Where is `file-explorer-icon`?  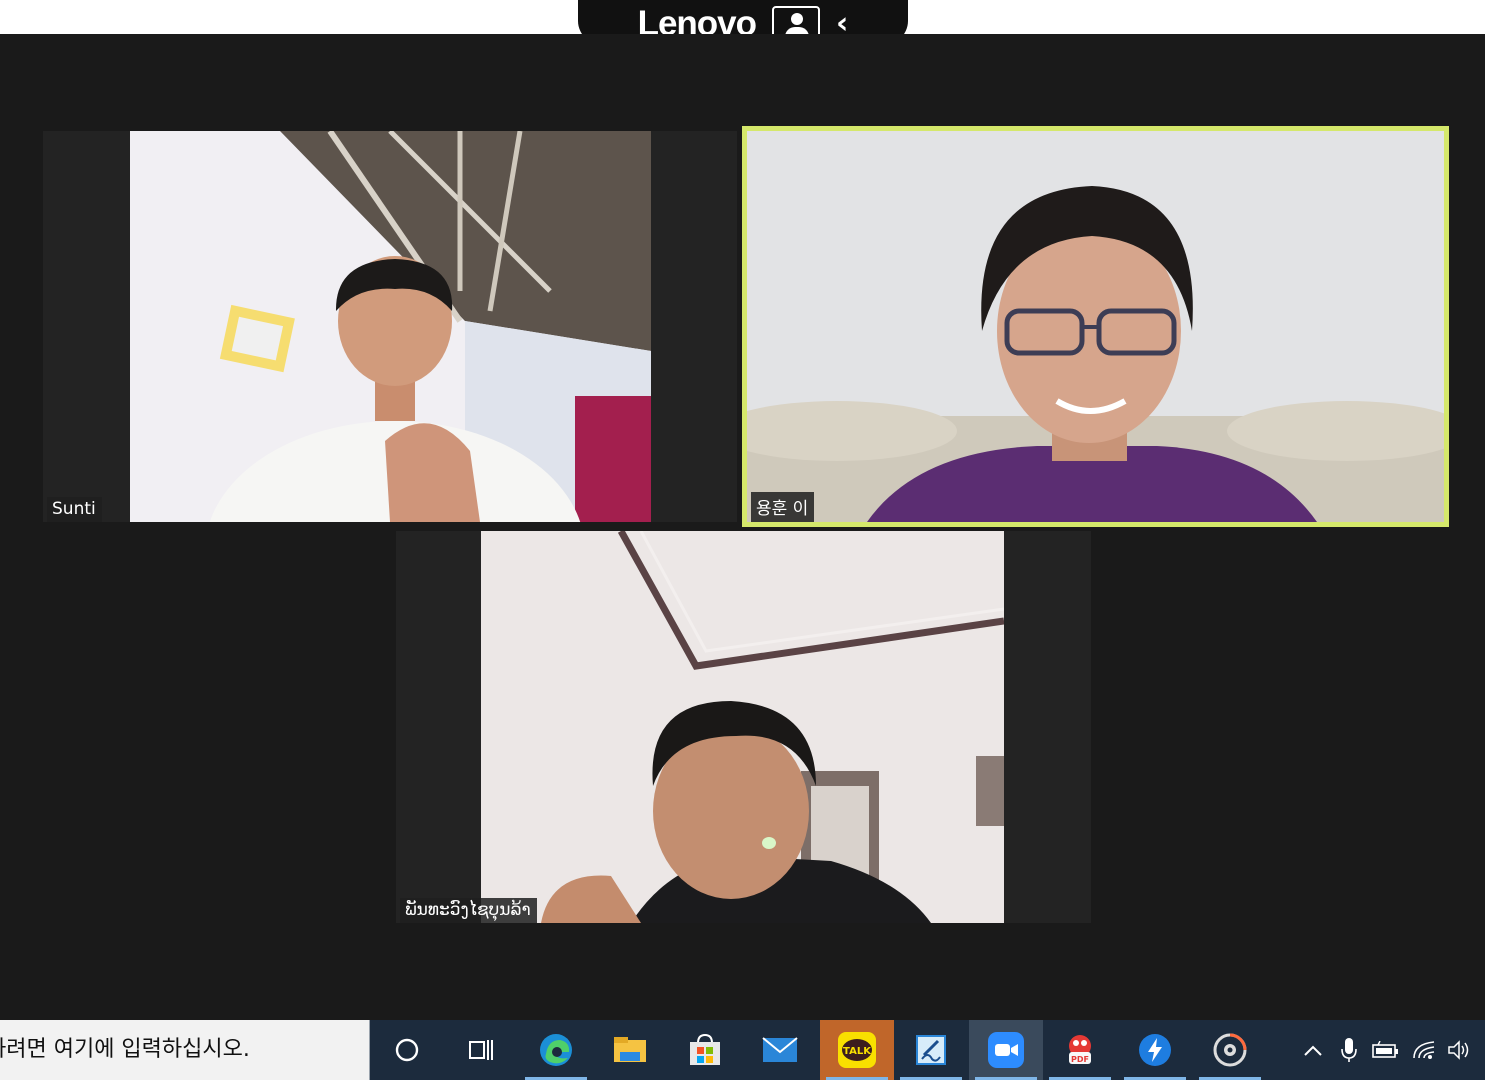
file-explorer-icon is located at coordinates (630, 1050).